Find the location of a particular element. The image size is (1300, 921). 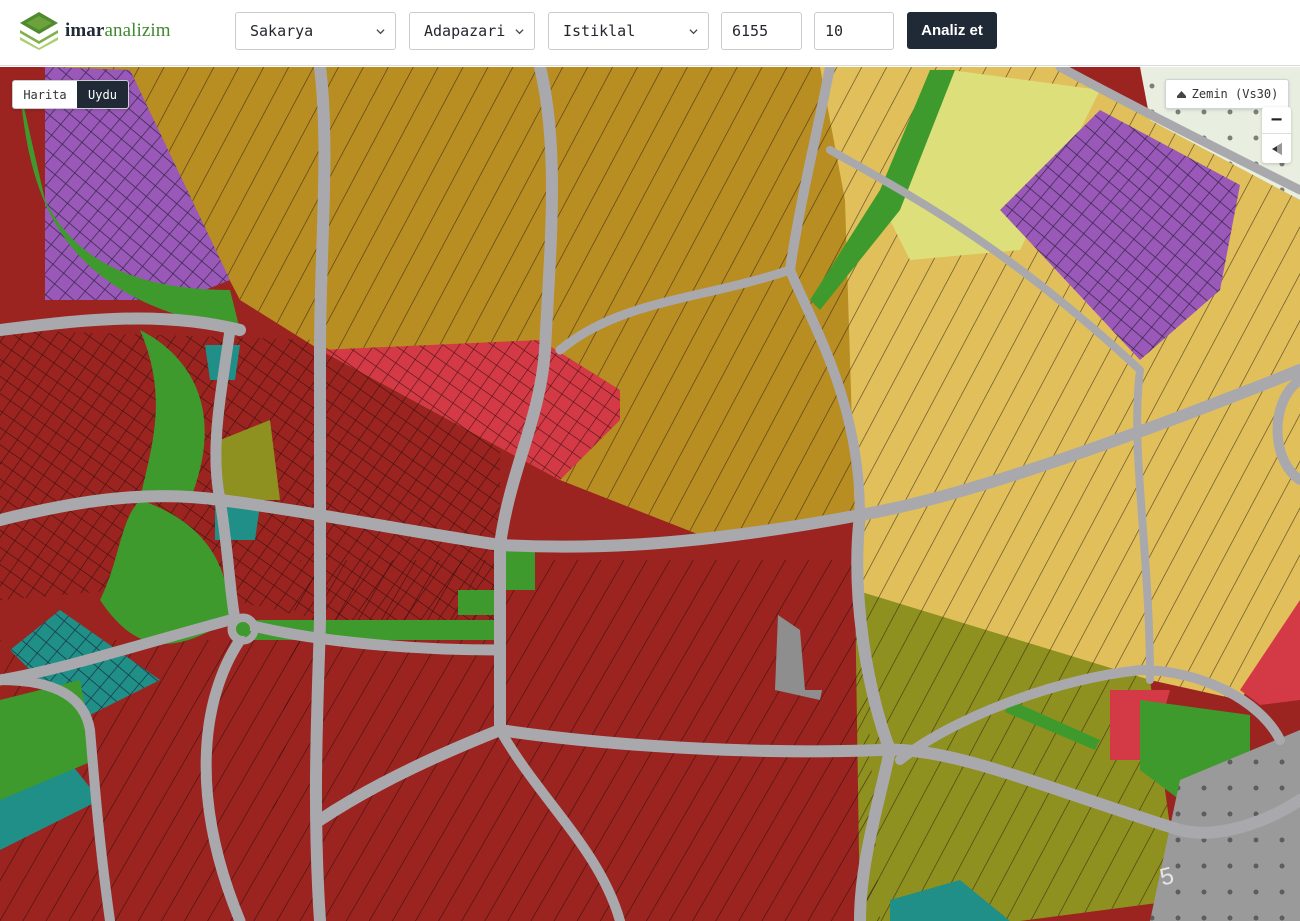

neighborhood-select: Istiklal is located at coordinates (628, 31).